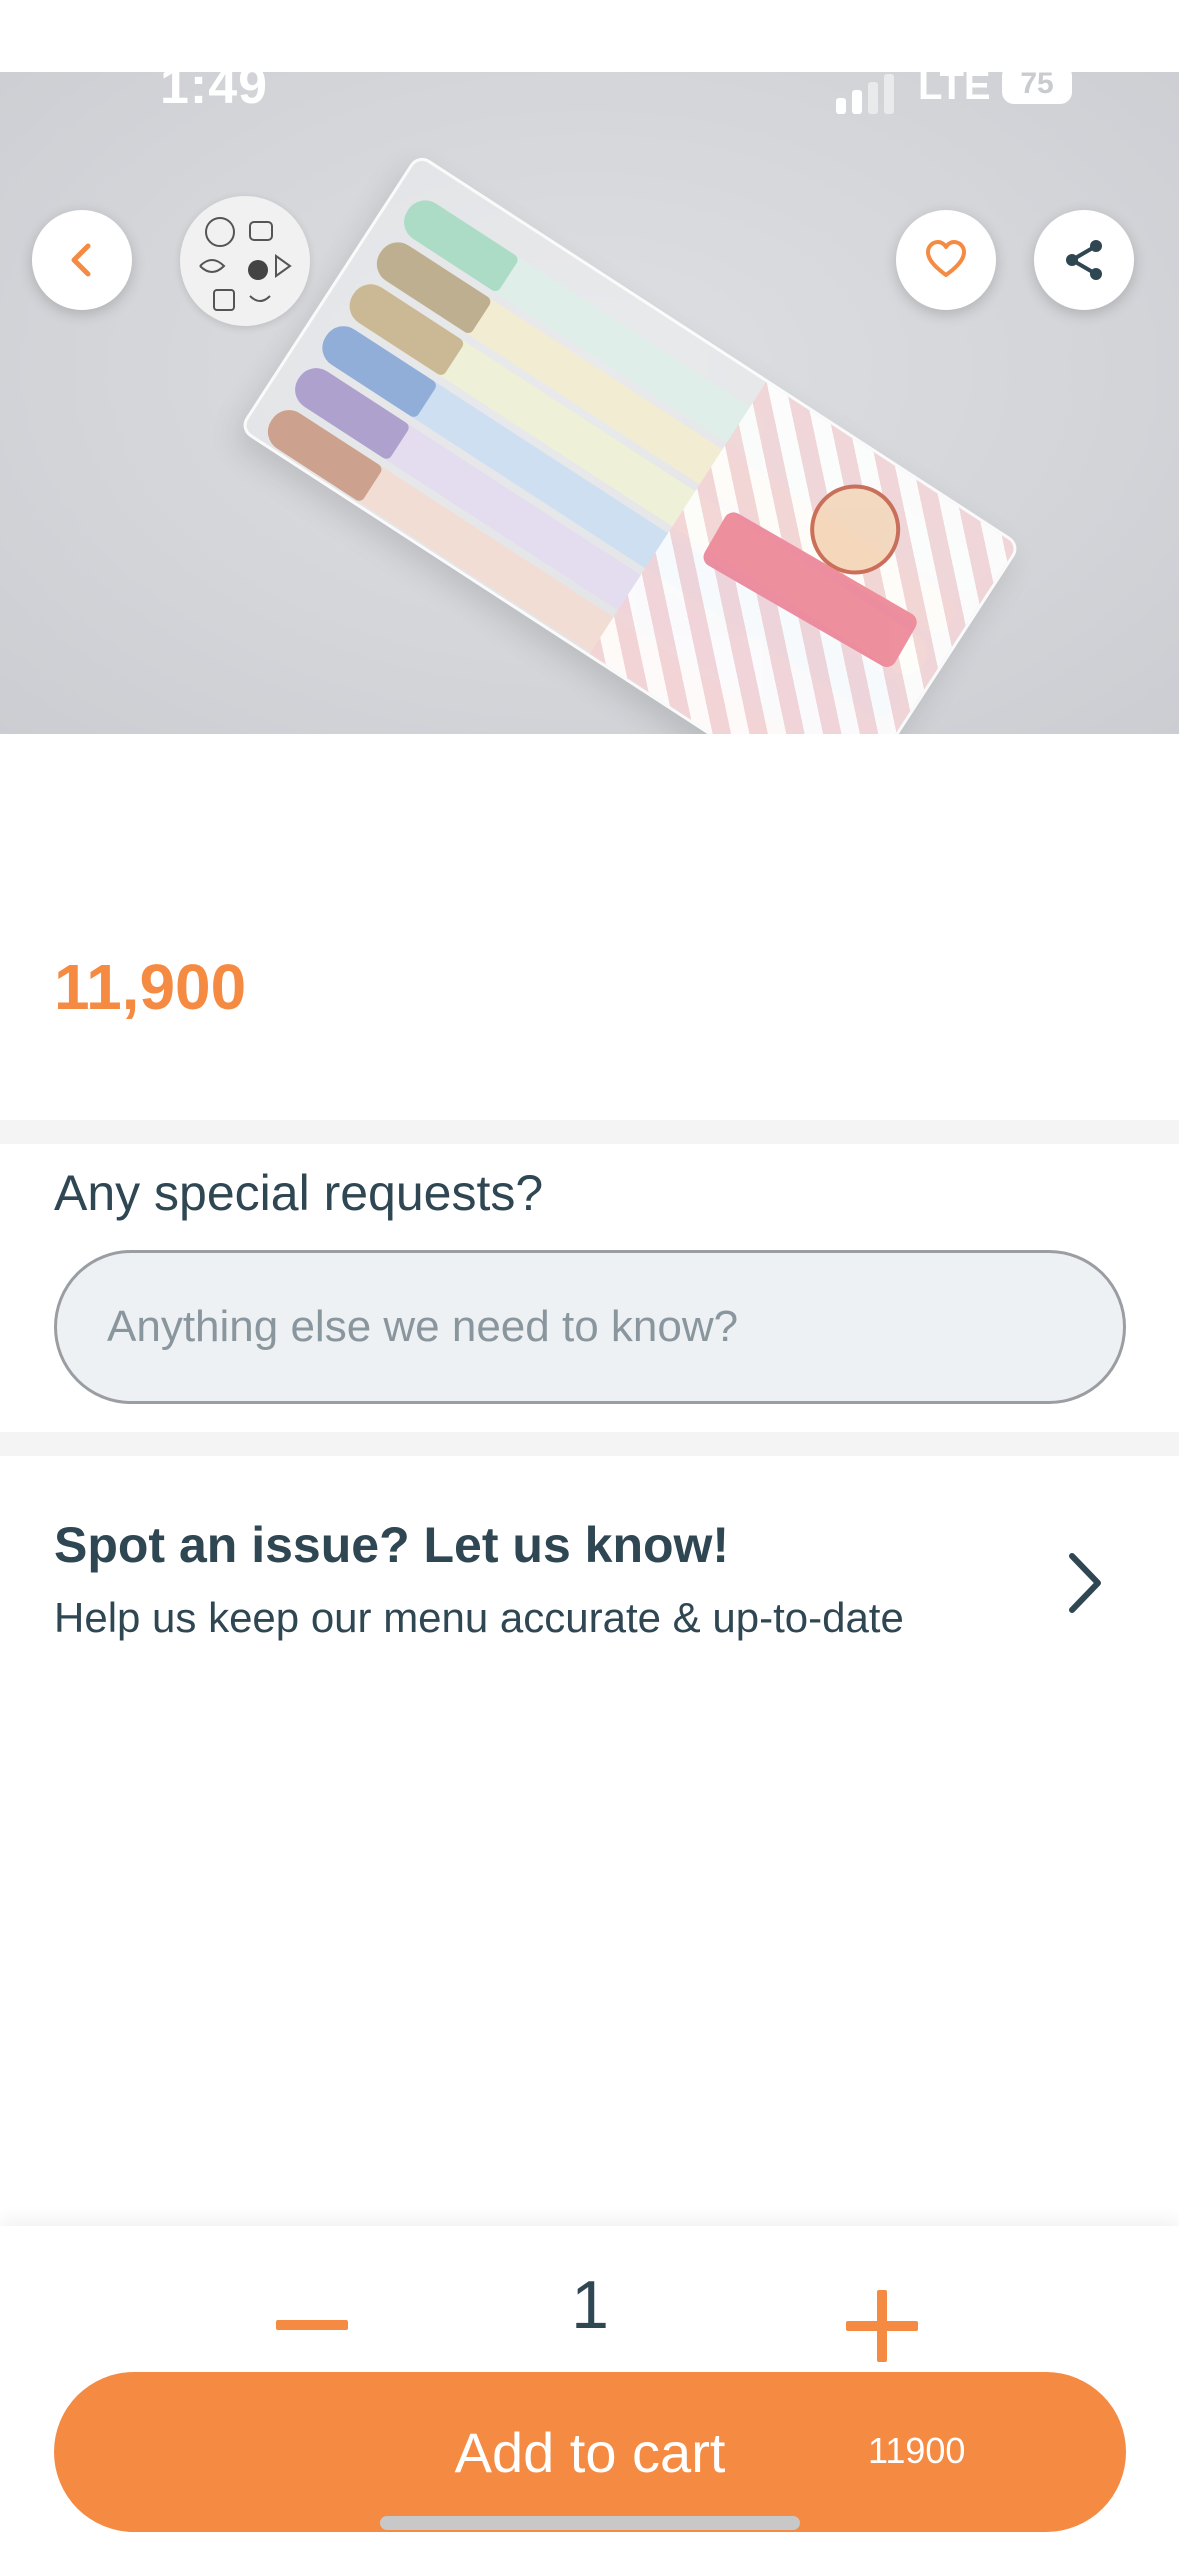 The width and height of the screenshot is (1179, 2556). I want to click on share-button, so click(1084, 260).